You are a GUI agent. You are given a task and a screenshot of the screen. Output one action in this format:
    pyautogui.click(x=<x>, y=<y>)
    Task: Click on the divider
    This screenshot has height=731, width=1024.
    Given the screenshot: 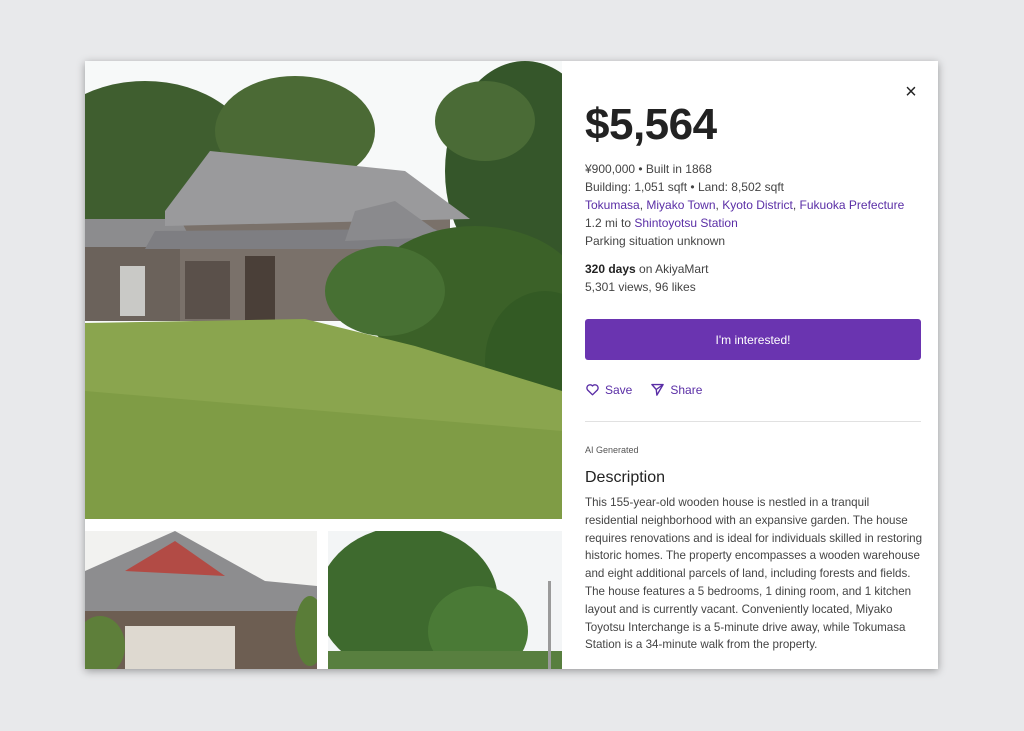 What is the action you would take?
    pyautogui.click(x=753, y=421)
    